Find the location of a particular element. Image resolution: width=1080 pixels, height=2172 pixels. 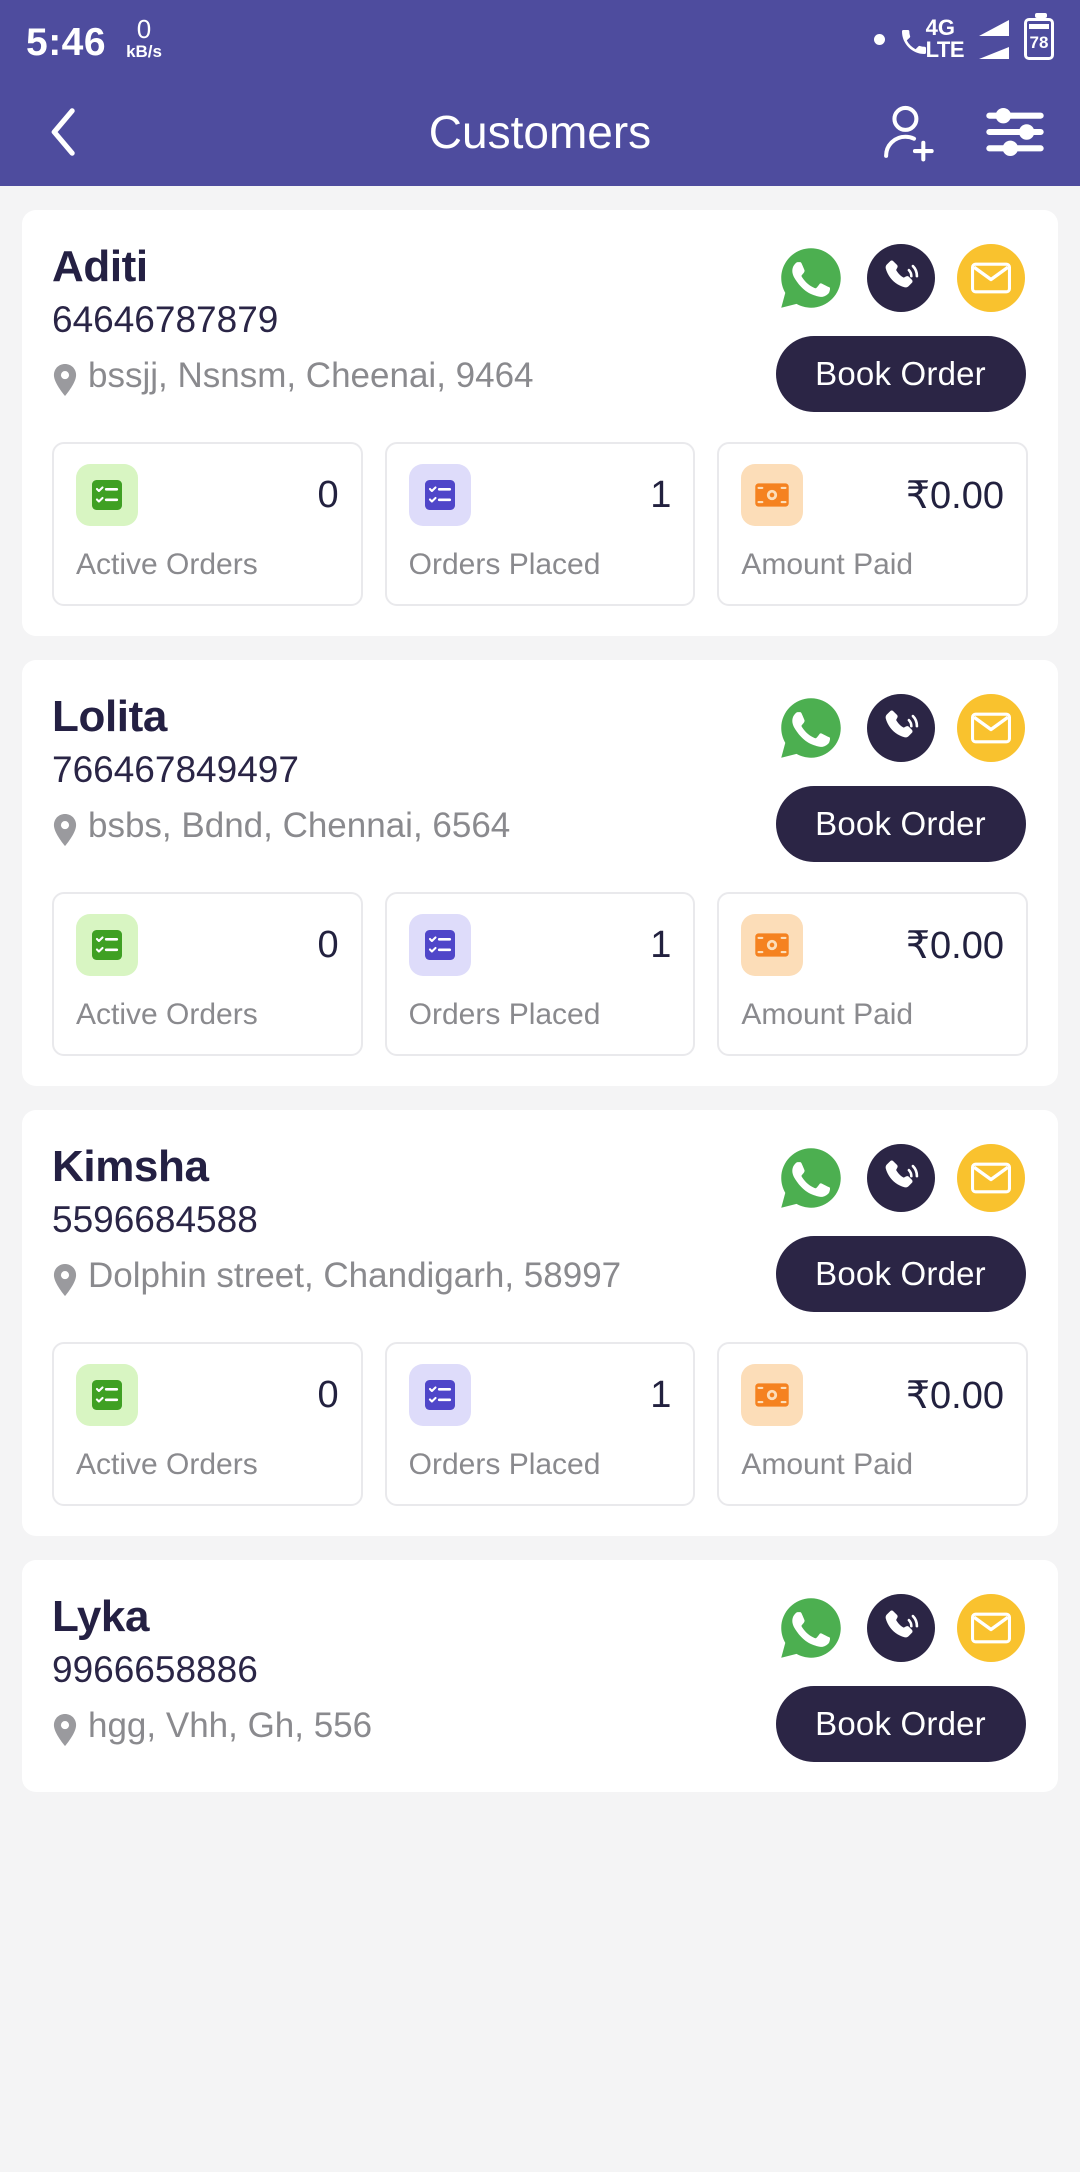

network-lte-label: LTE is located at coordinates (945, 49).